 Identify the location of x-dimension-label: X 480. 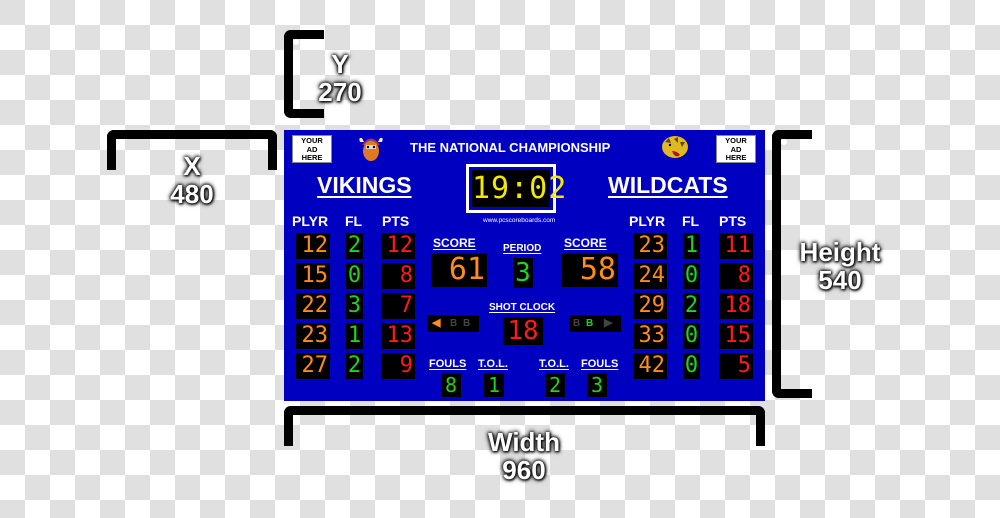
(192, 180).